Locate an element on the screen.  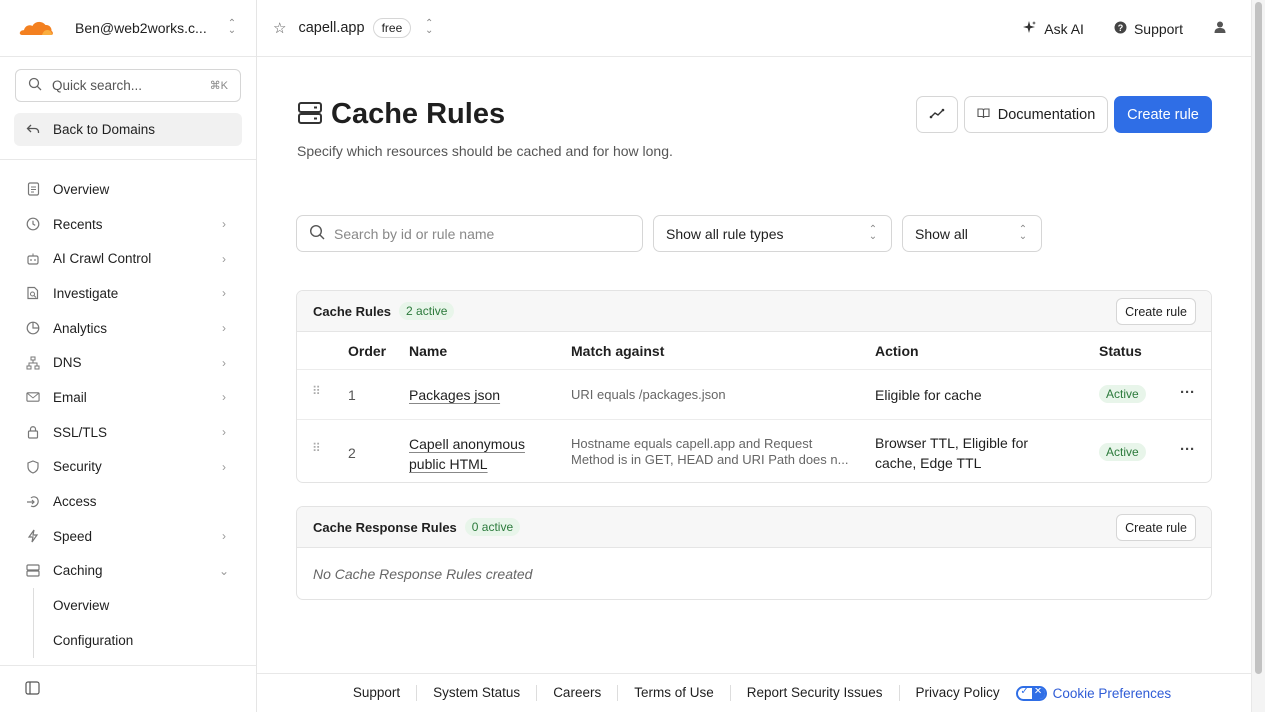
rule-action: Eligible for cache is located at coordinates (928, 395).